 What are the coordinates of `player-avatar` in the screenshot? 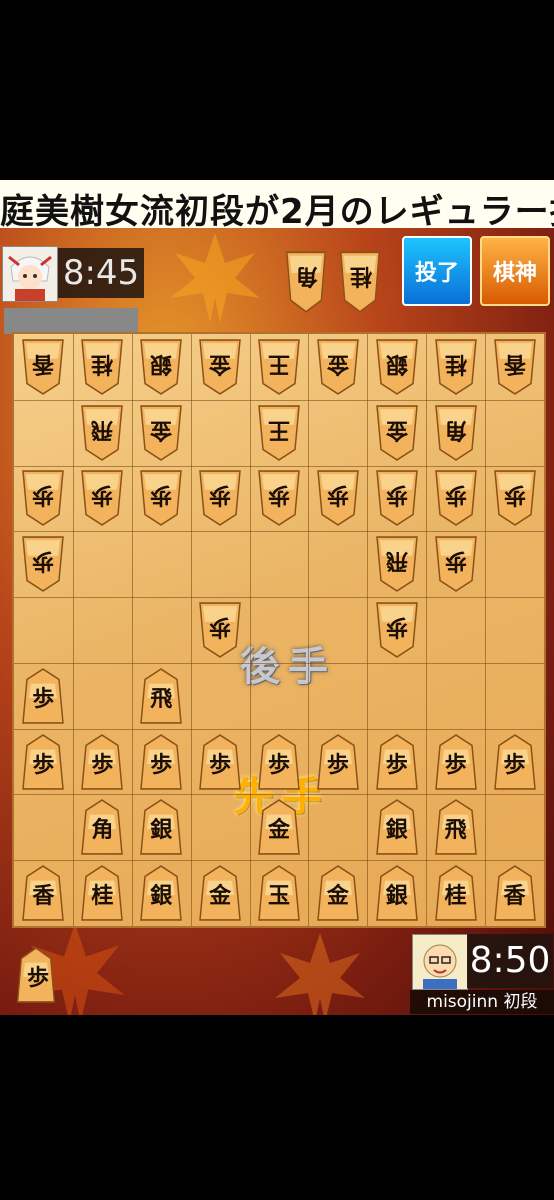 It's located at (440, 962).